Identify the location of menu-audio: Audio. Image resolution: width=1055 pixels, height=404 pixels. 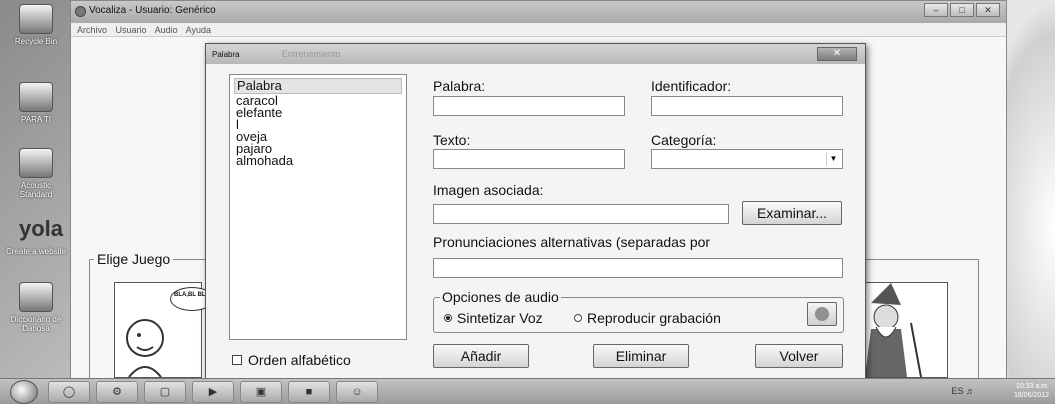
(166, 30).